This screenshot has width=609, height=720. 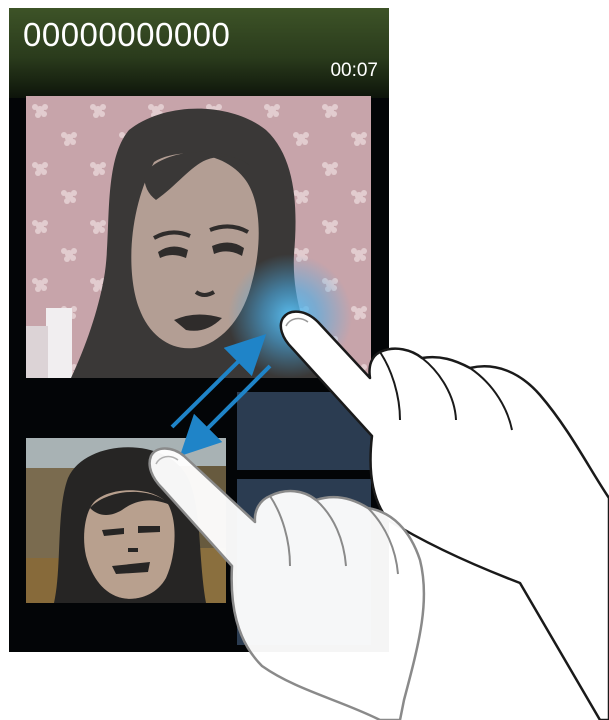 What do you see at coordinates (127, 34) in the screenshot?
I see `caller-number: 00000000000` at bounding box center [127, 34].